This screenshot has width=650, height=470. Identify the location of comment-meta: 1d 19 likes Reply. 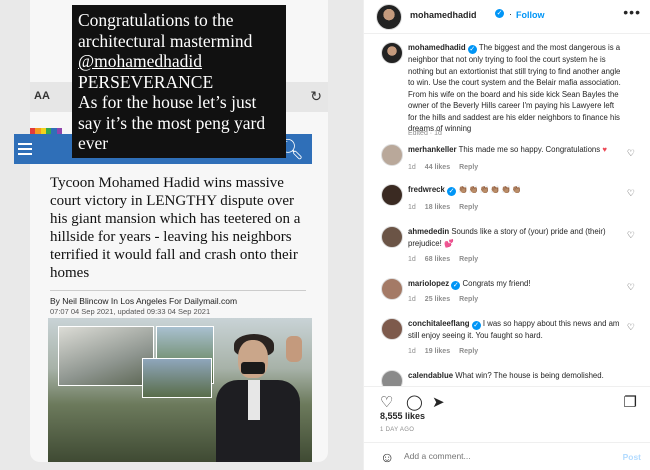
(447, 351).